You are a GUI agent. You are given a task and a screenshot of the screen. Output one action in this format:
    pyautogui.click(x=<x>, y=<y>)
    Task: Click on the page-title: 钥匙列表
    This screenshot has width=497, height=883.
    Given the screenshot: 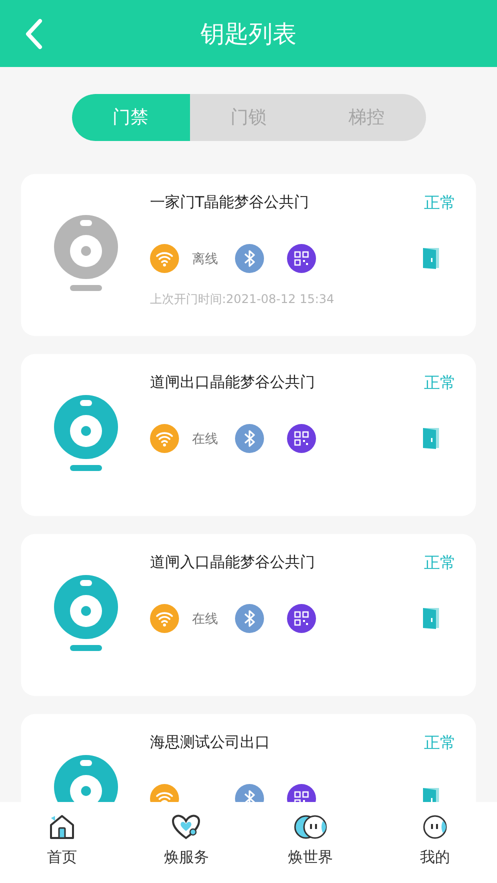 What is the action you would take?
    pyautogui.click(x=248, y=34)
    